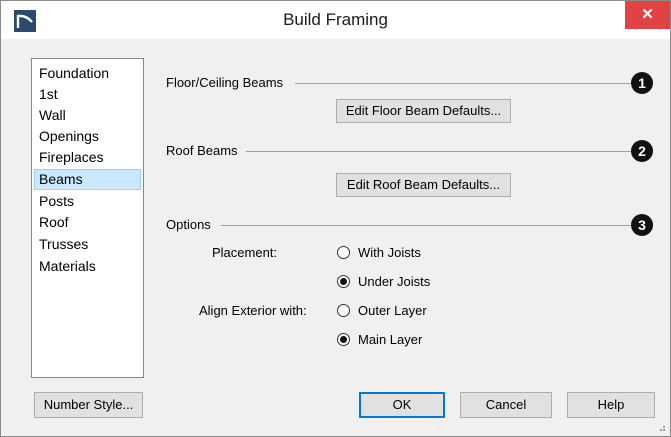 The image size is (671, 437). What do you see at coordinates (87, 179) in the screenshot?
I see `category-item-beams: Beams` at bounding box center [87, 179].